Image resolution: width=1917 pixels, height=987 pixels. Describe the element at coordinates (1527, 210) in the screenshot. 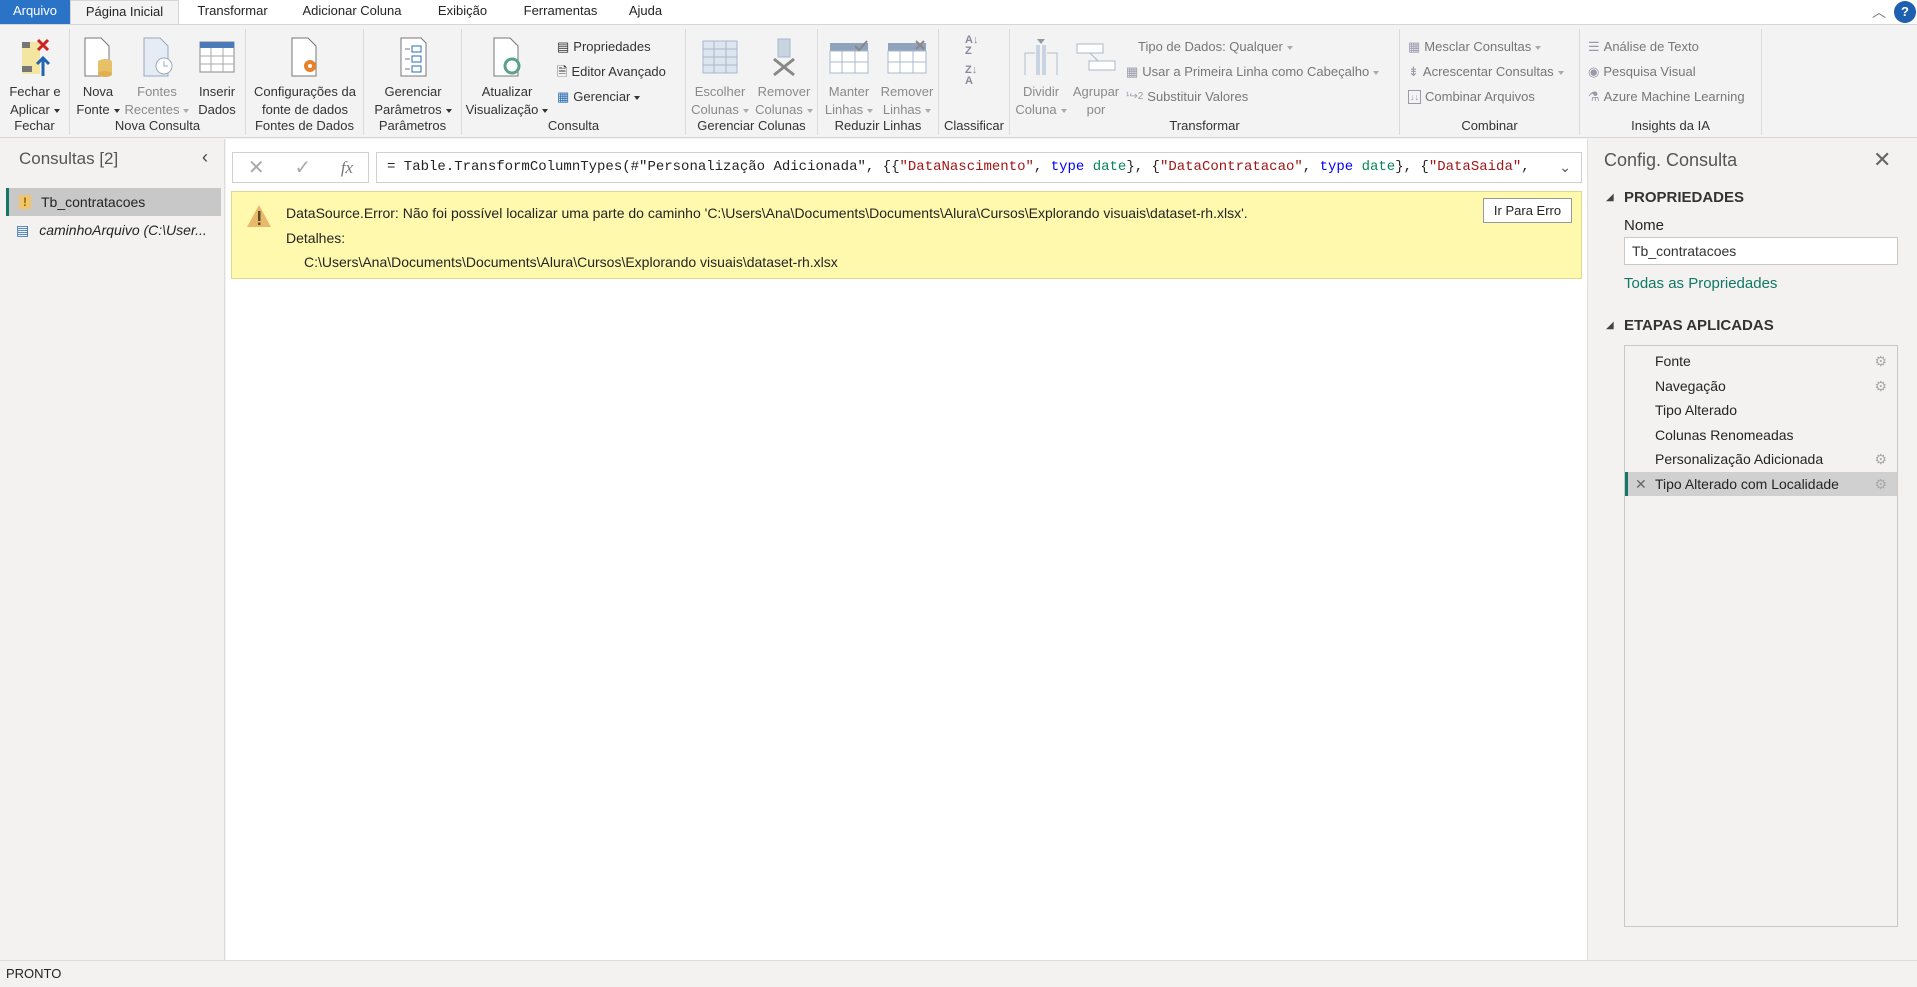

I see `ir-para-erro-button: Ir Para Erro` at that location.